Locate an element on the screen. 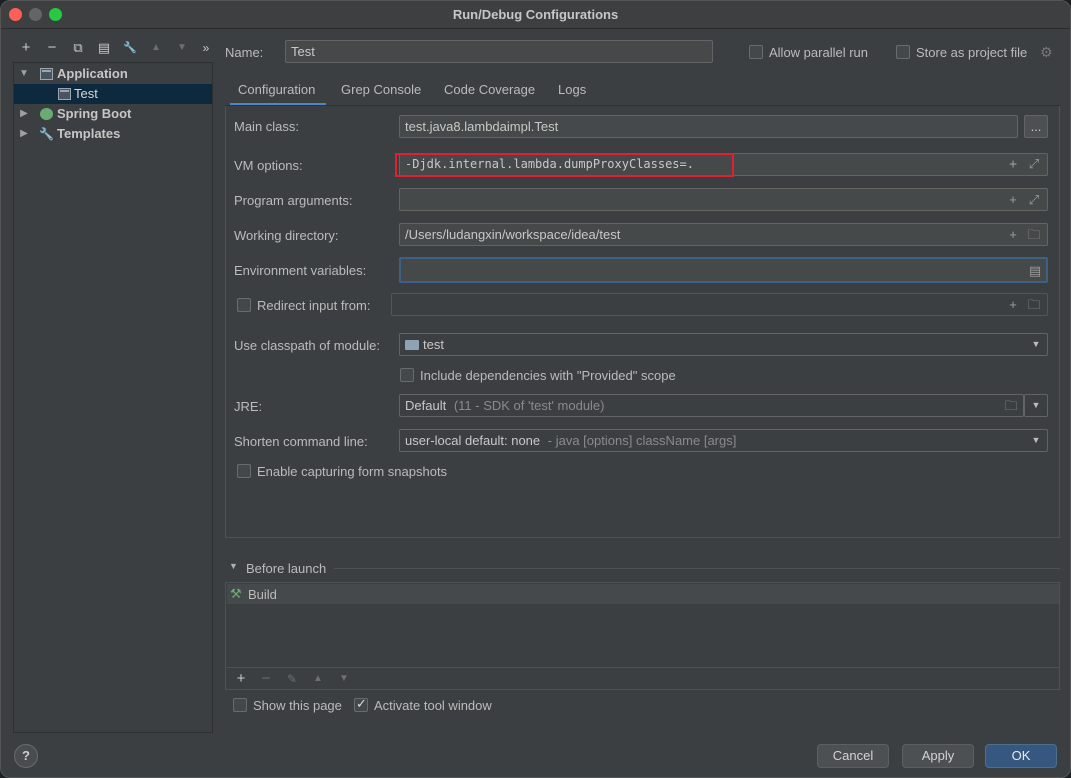 This screenshot has width=1071, height=778. cancel-button: Cancel is located at coordinates (853, 756).